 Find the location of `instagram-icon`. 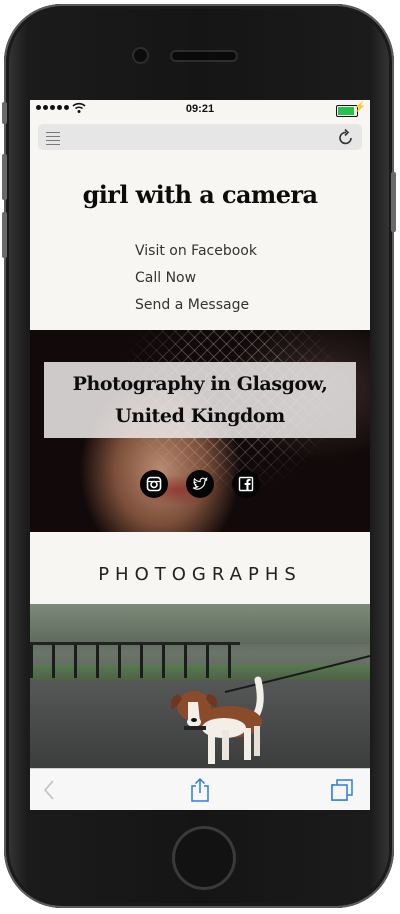

instagram-icon is located at coordinates (154, 484).